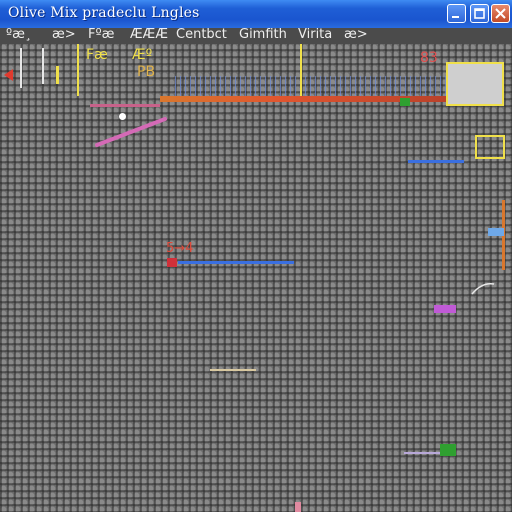 This screenshot has width=512, height=512. Describe the element at coordinates (325, 86) in the screenshot. I see `tick-row` at that location.